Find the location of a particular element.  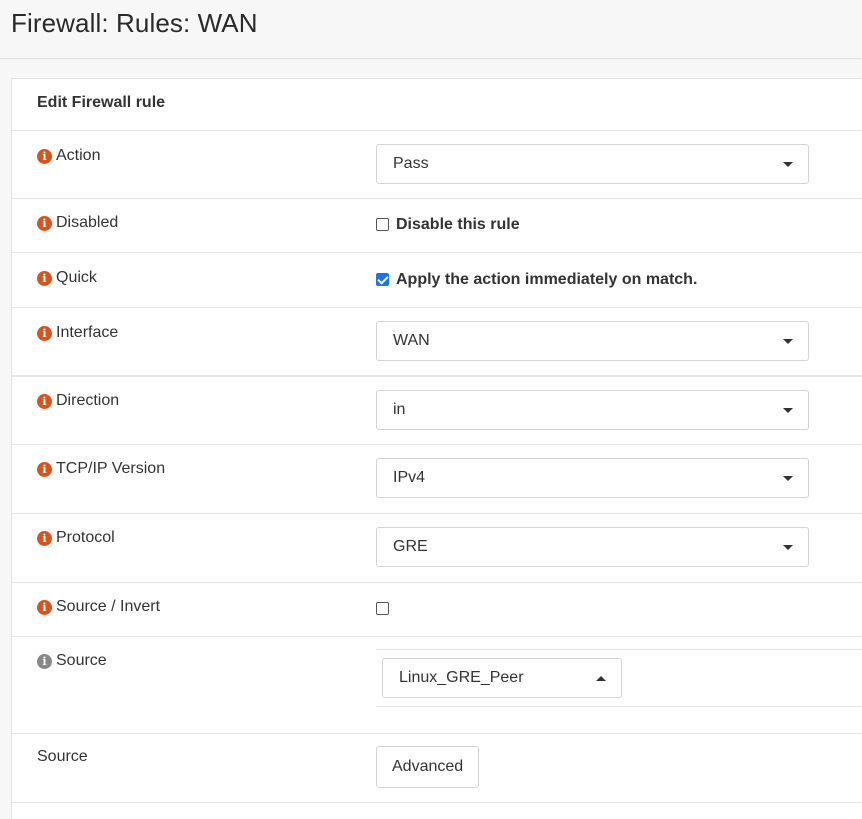

source-invert-label-text: Source / Invert is located at coordinates (108, 606).